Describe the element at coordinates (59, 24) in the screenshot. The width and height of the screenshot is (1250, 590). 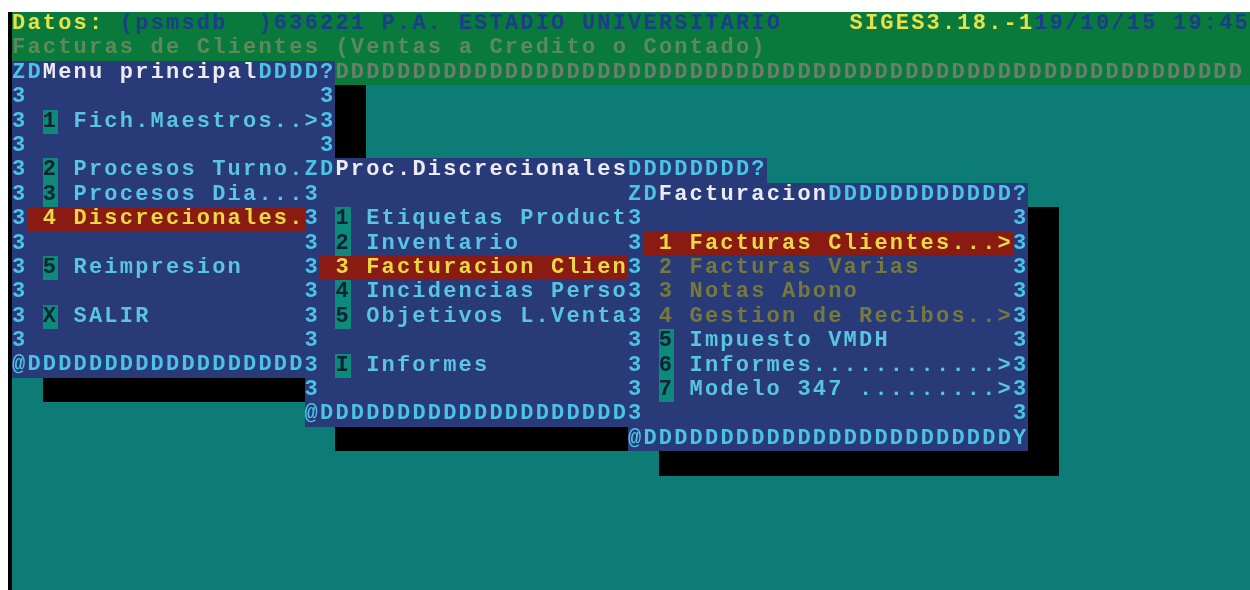
I see `status-label: Datos:` at that location.